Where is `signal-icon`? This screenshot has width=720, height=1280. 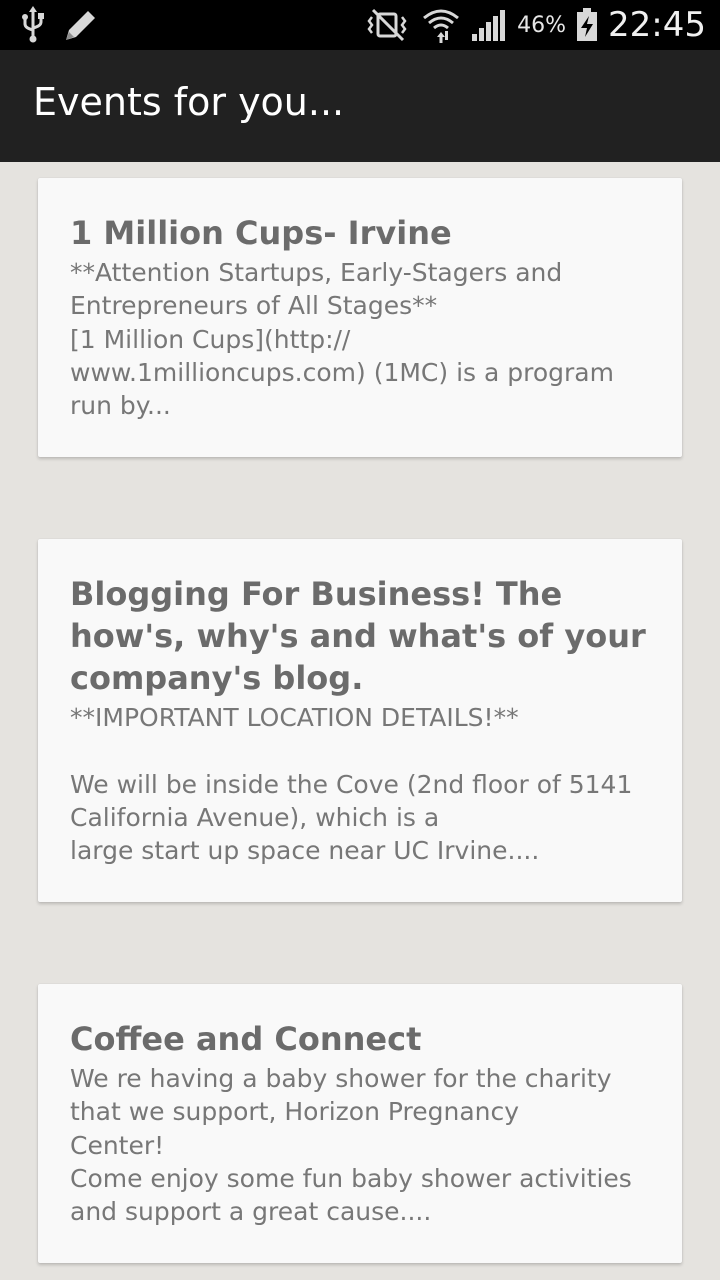
signal-icon is located at coordinates (489, 25).